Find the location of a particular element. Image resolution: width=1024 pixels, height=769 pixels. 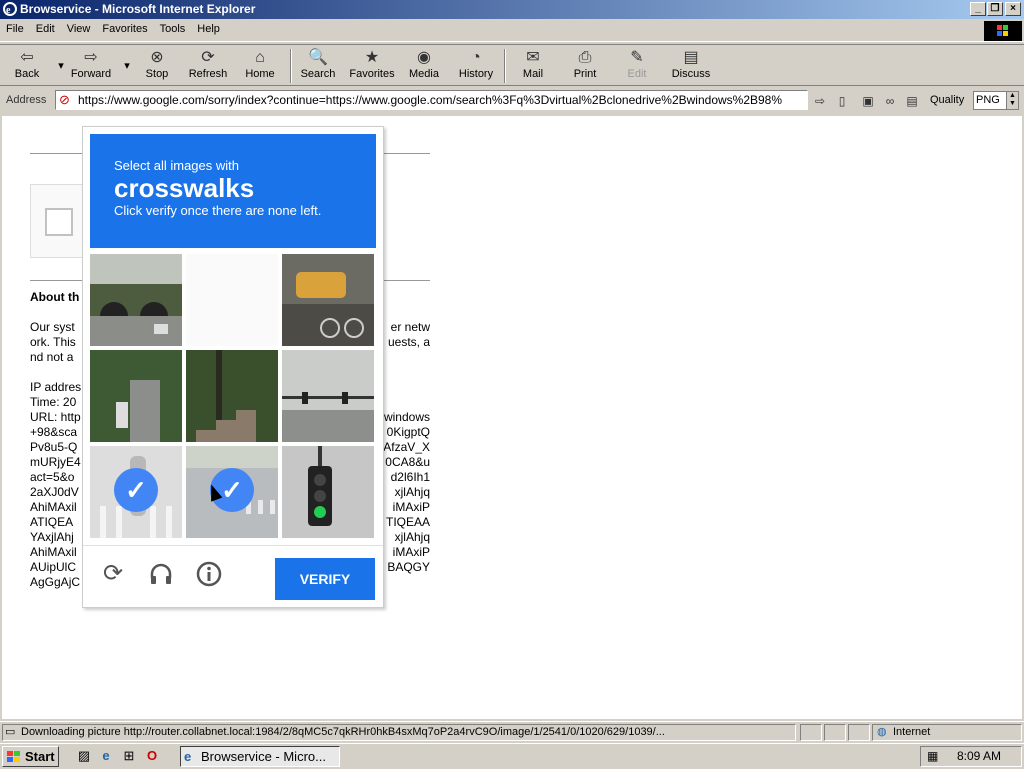

captcha-tile-traffic-lights-road is located at coordinates (328, 396).